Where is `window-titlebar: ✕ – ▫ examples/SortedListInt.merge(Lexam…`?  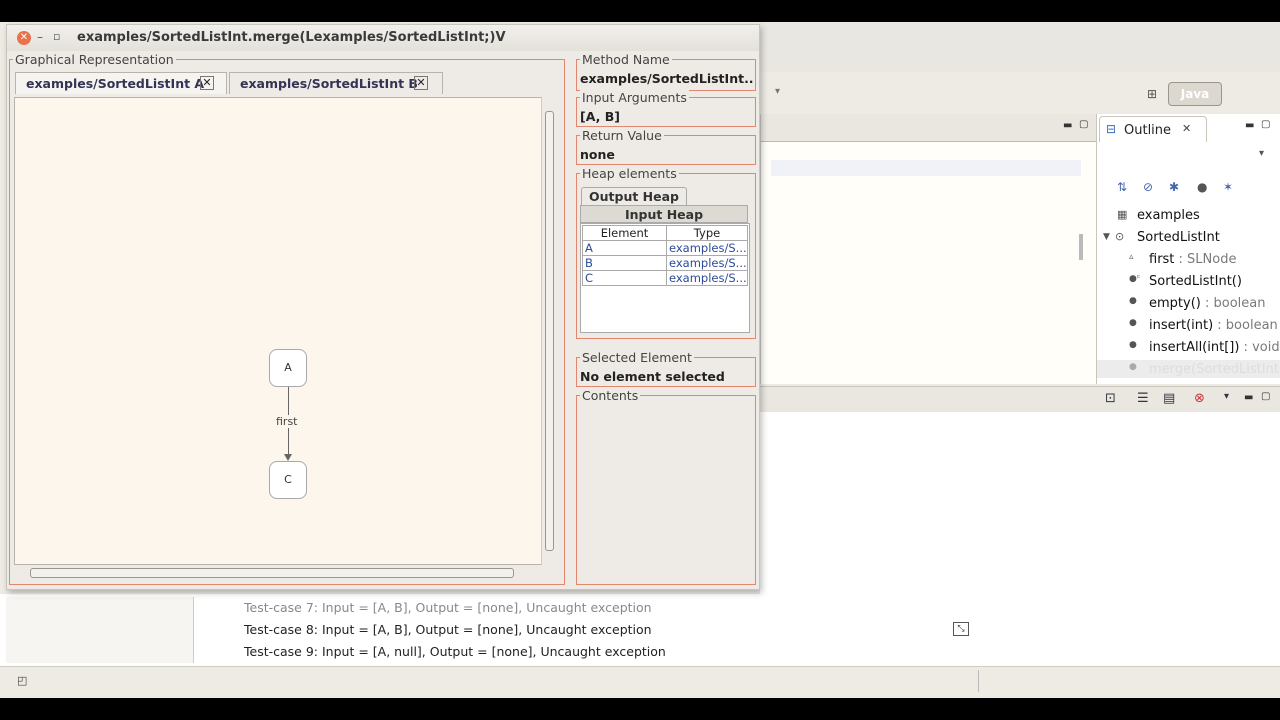 window-titlebar: ✕ – ▫ examples/SortedListInt.merge(Lexam… is located at coordinates (383, 38).